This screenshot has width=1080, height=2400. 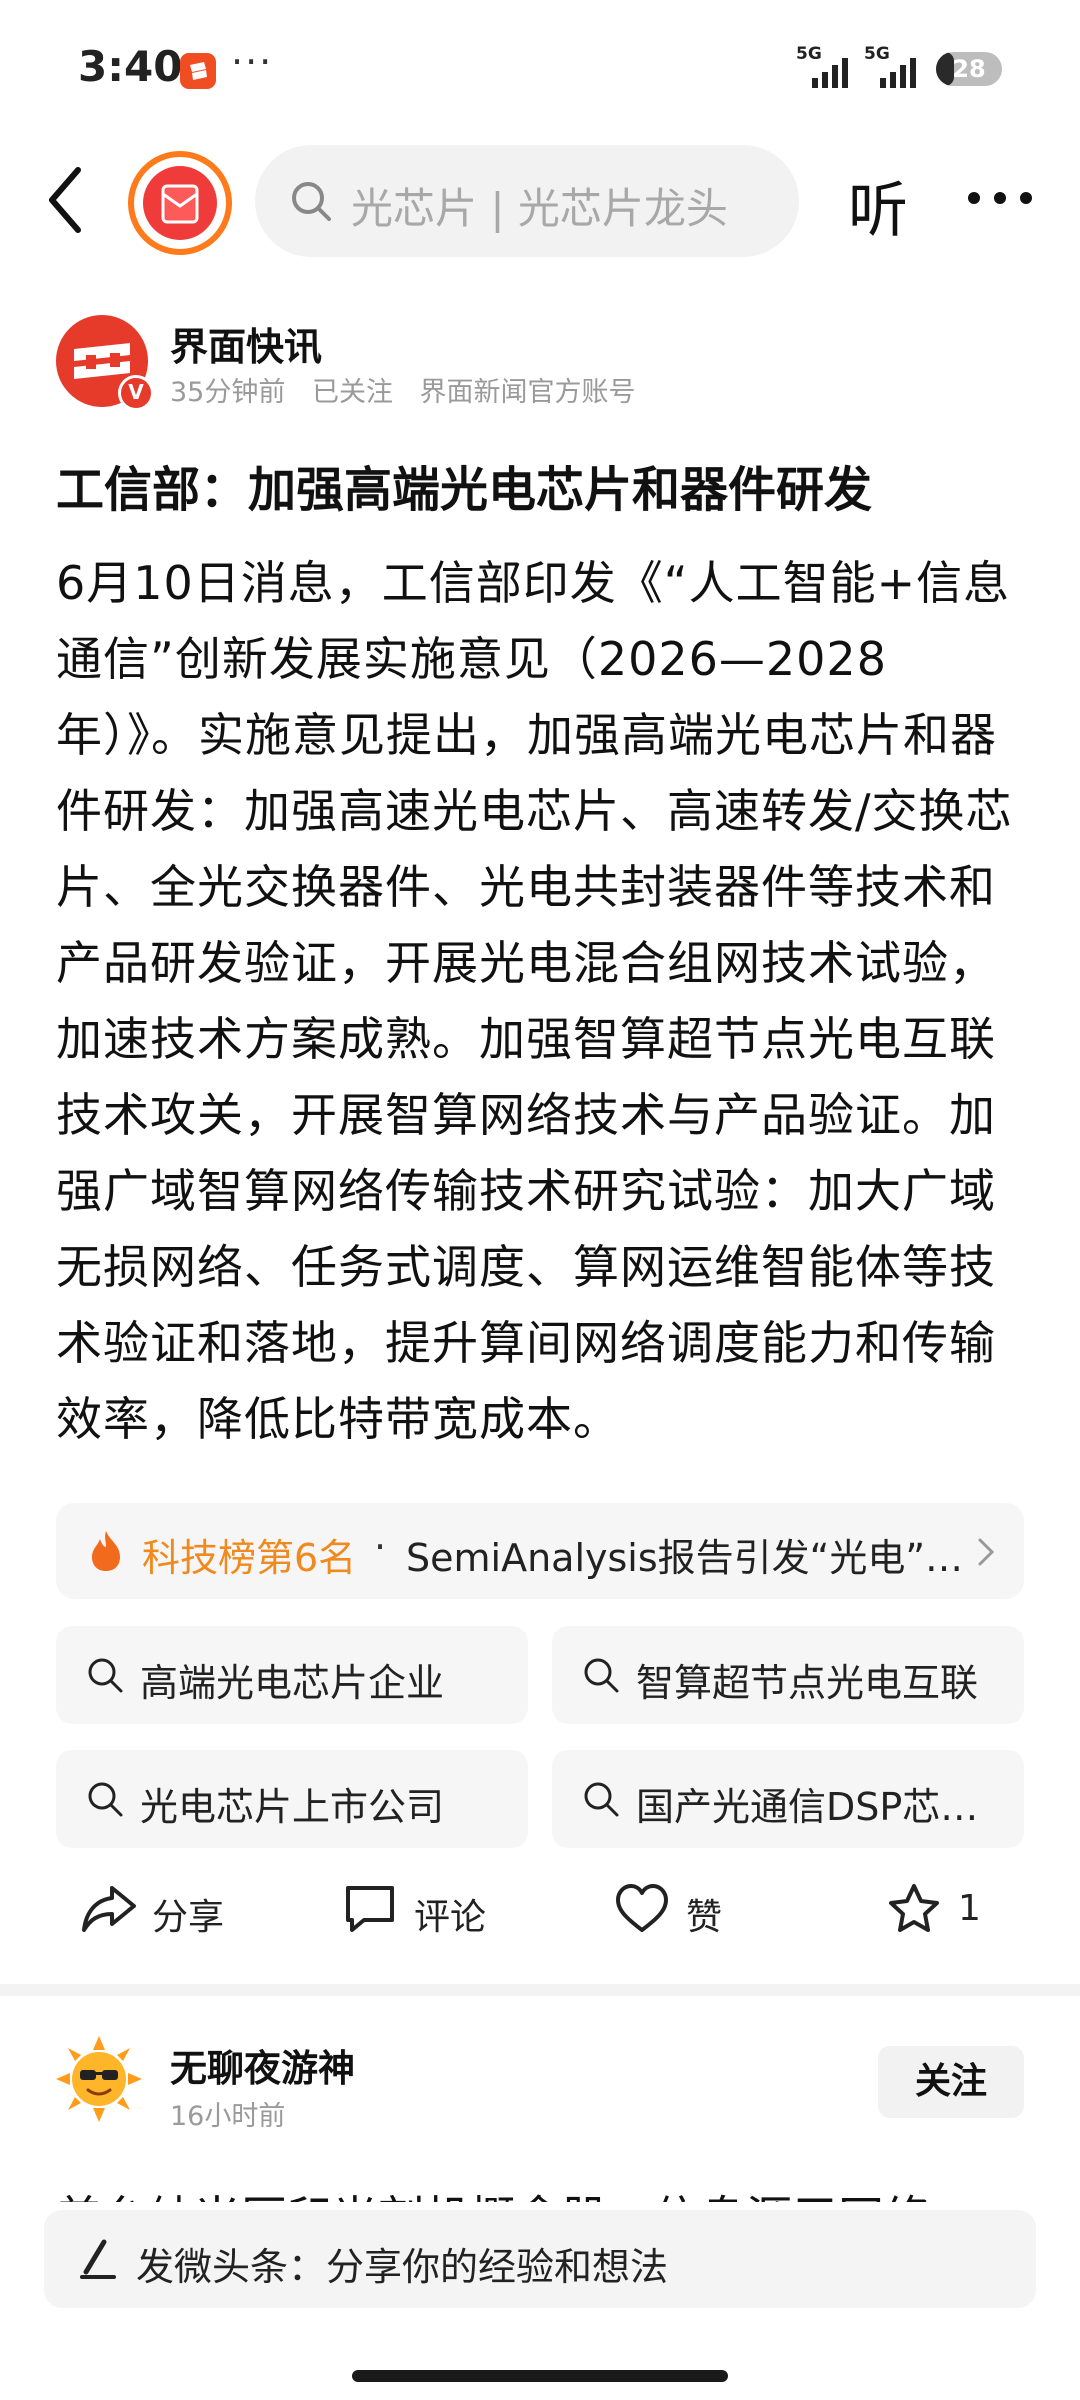 I want to click on author-name: 界面快讯, so click(x=246, y=343).